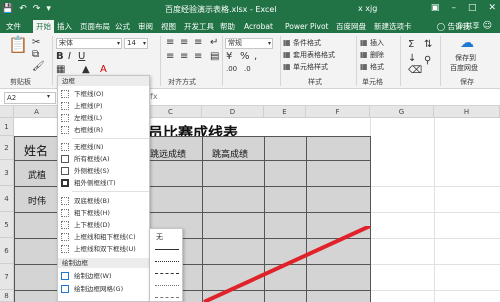  Describe the element at coordinates (467, 112) in the screenshot. I see `column-header: H` at that location.